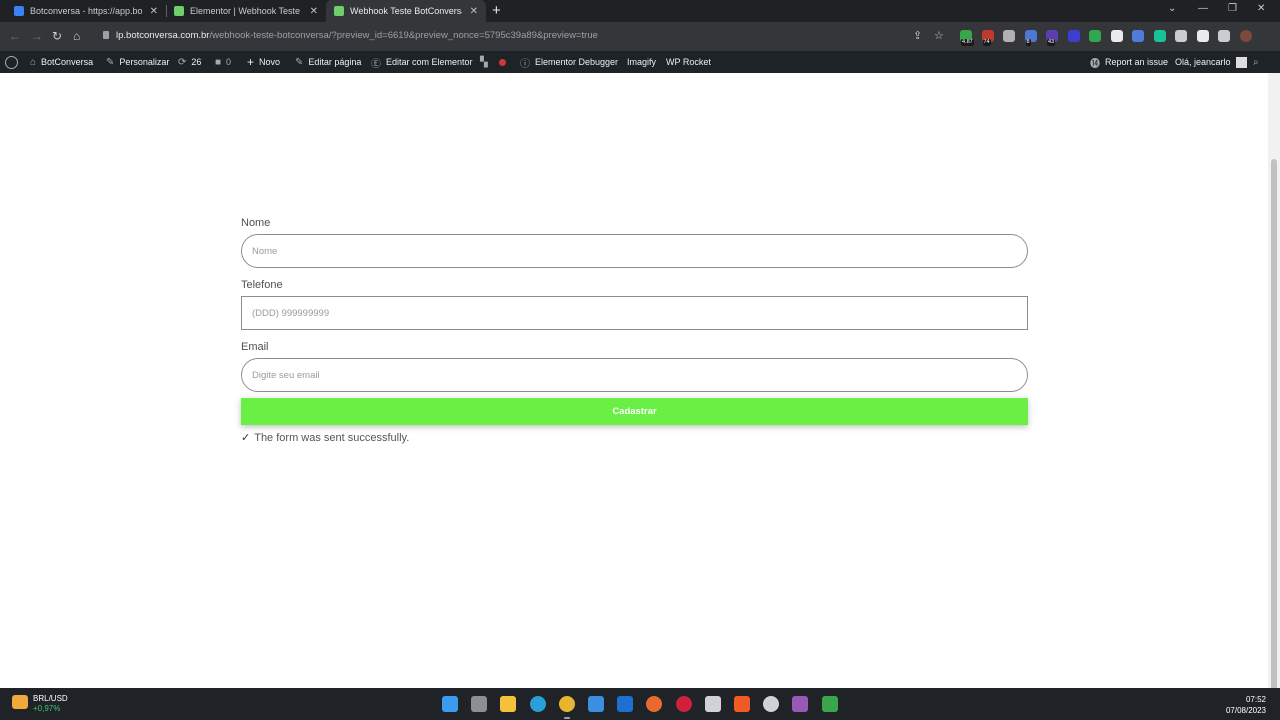 The height and width of the screenshot is (720, 1280). What do you see at coordinates (508, 704) in the screenshot?
I see `file-explorer-icon` at bounding box center [508, 704].